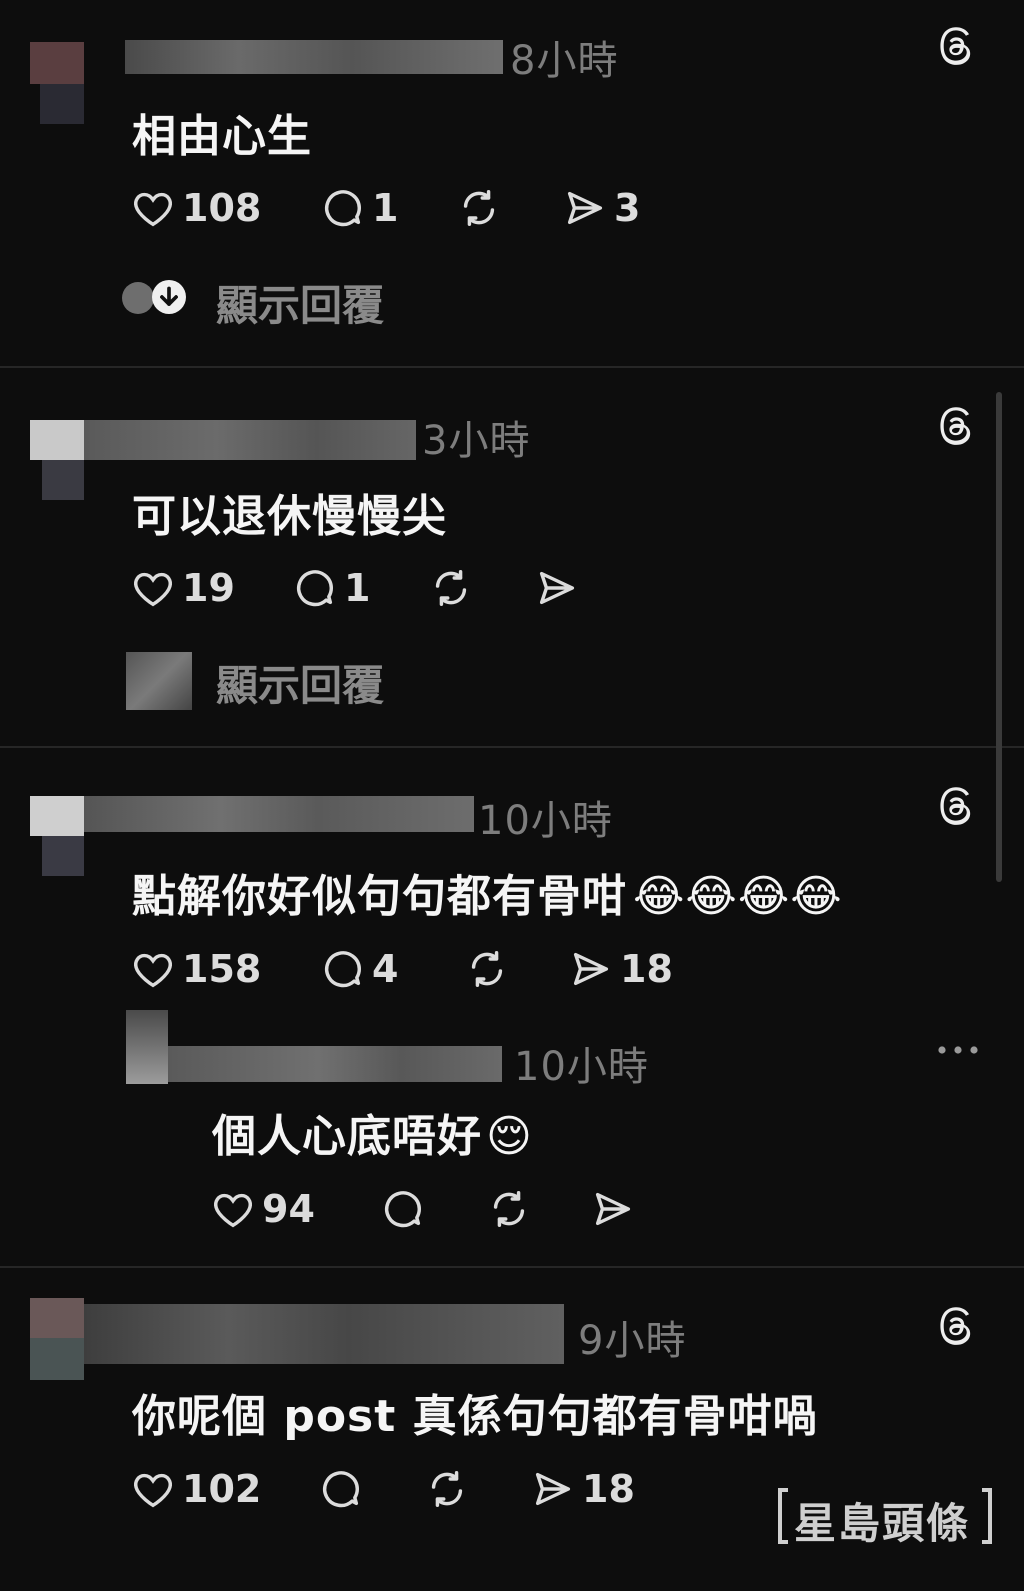 The height and width of the screenshot is (1591, 1024). Describe the element at coordinates (420, 969) in the screenshot. I see `action-bar: 158 4 18` at that location.